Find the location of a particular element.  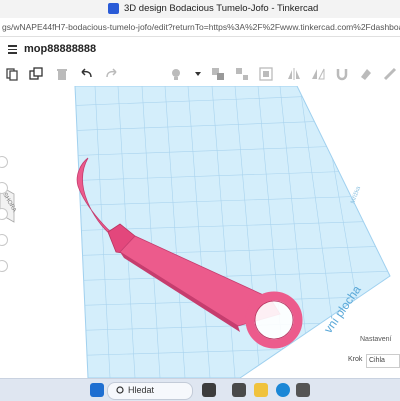

widgets-icon is located at coordinates (239, 390).